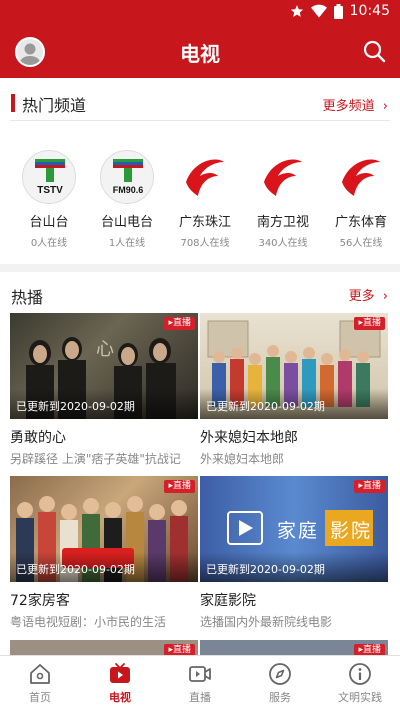 The image size is (400, 711). I want to click on tab-label: 服务, so click(280, 697).